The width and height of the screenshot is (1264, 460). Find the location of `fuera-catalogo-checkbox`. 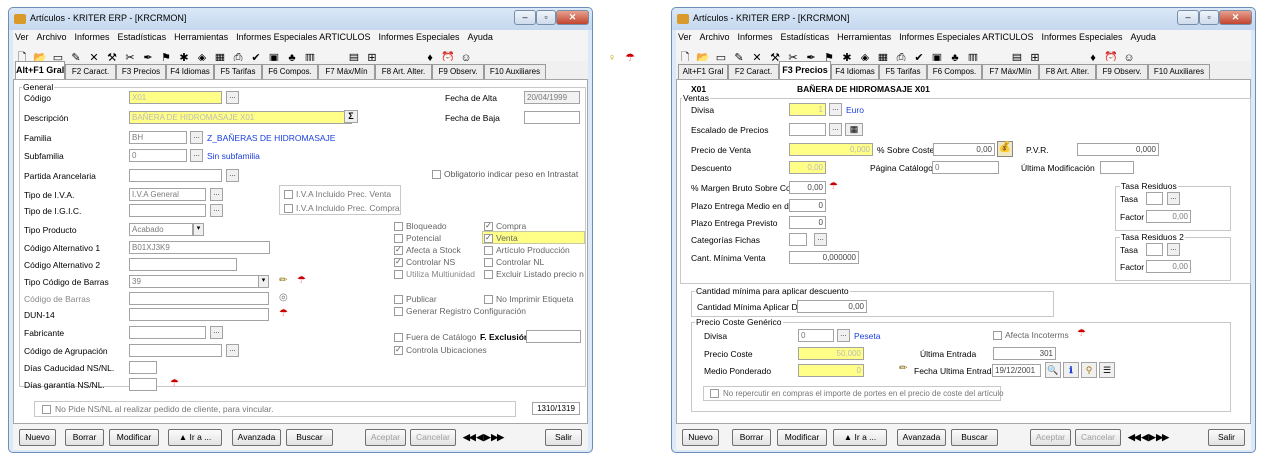

fuera-catalogo-checkbox is located at coordinates (398, 337).